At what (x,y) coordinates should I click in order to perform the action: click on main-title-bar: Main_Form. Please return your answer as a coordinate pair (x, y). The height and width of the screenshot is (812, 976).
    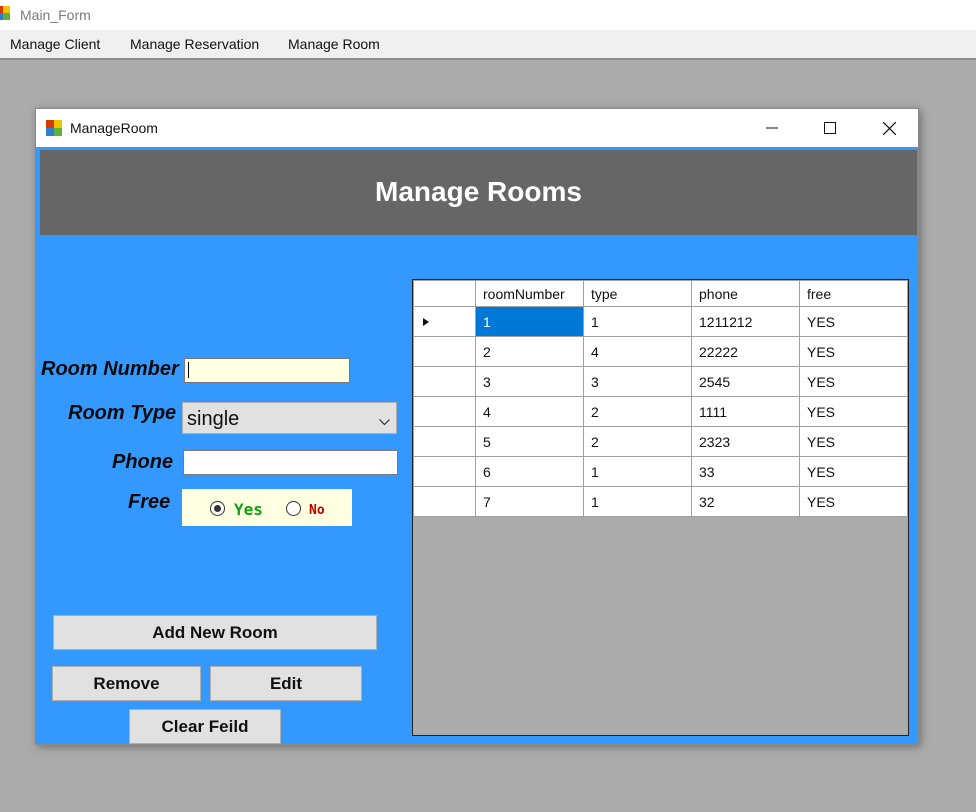
    Looking at the image, I should click on (488, 15).